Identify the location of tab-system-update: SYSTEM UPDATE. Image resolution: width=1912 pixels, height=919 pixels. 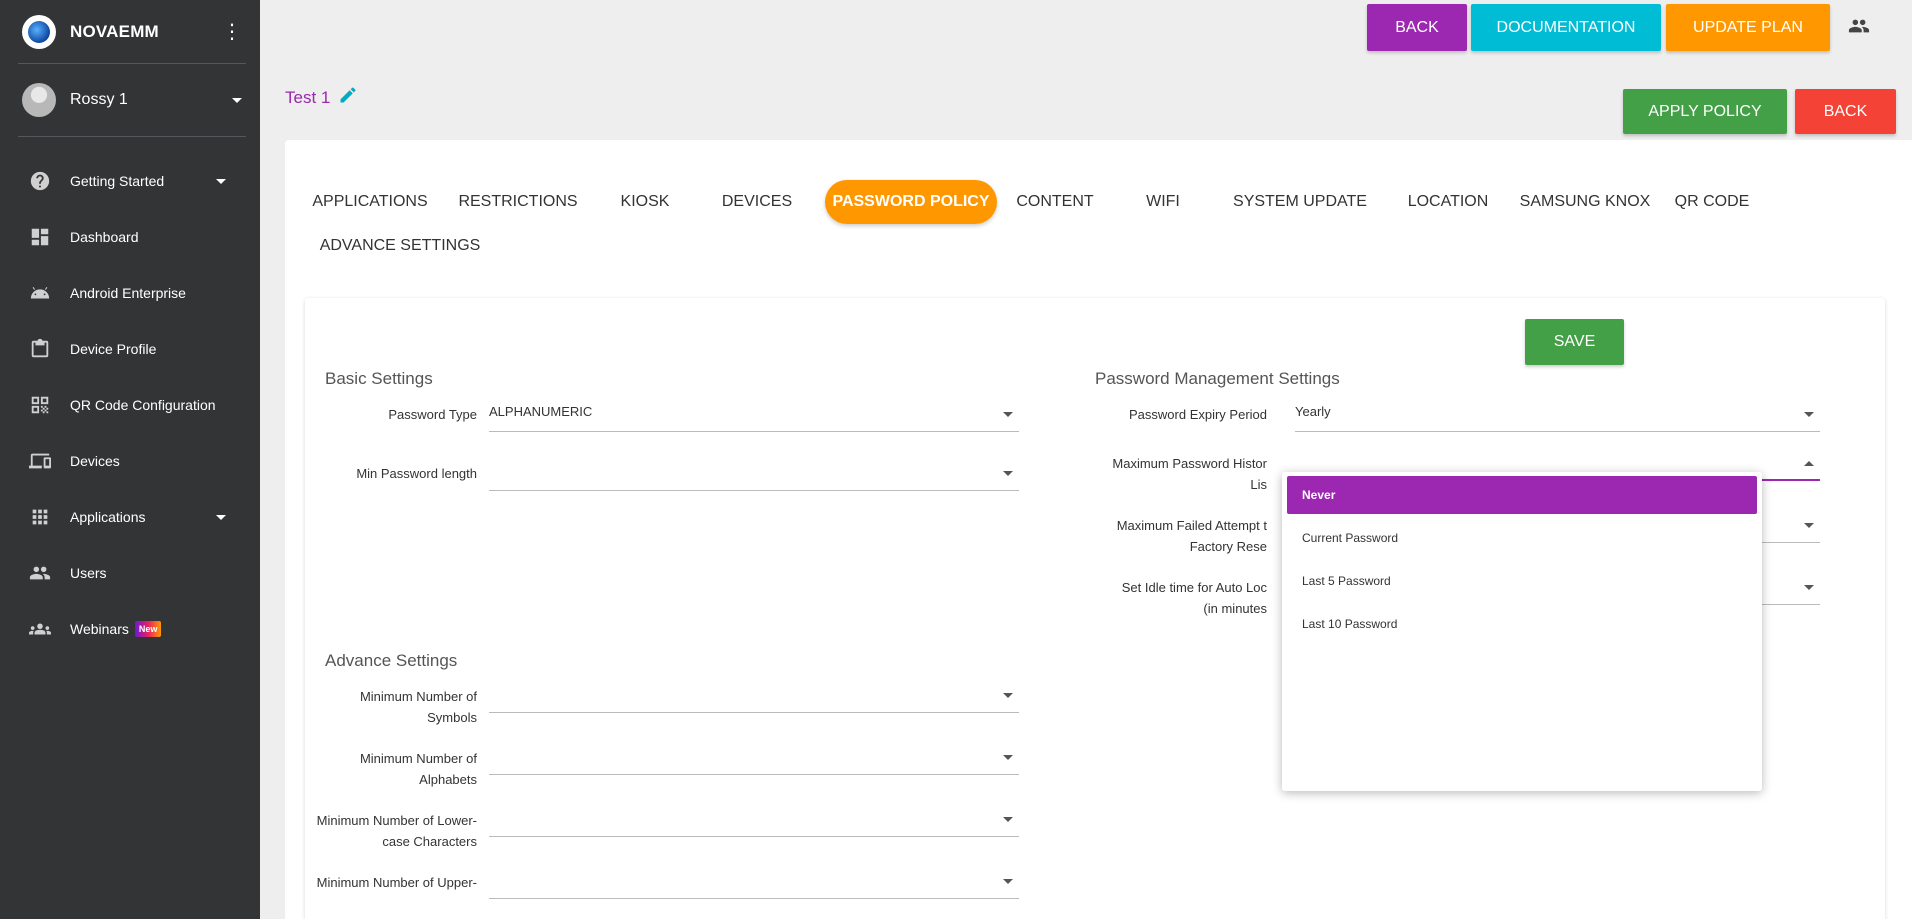
(1300, 202).